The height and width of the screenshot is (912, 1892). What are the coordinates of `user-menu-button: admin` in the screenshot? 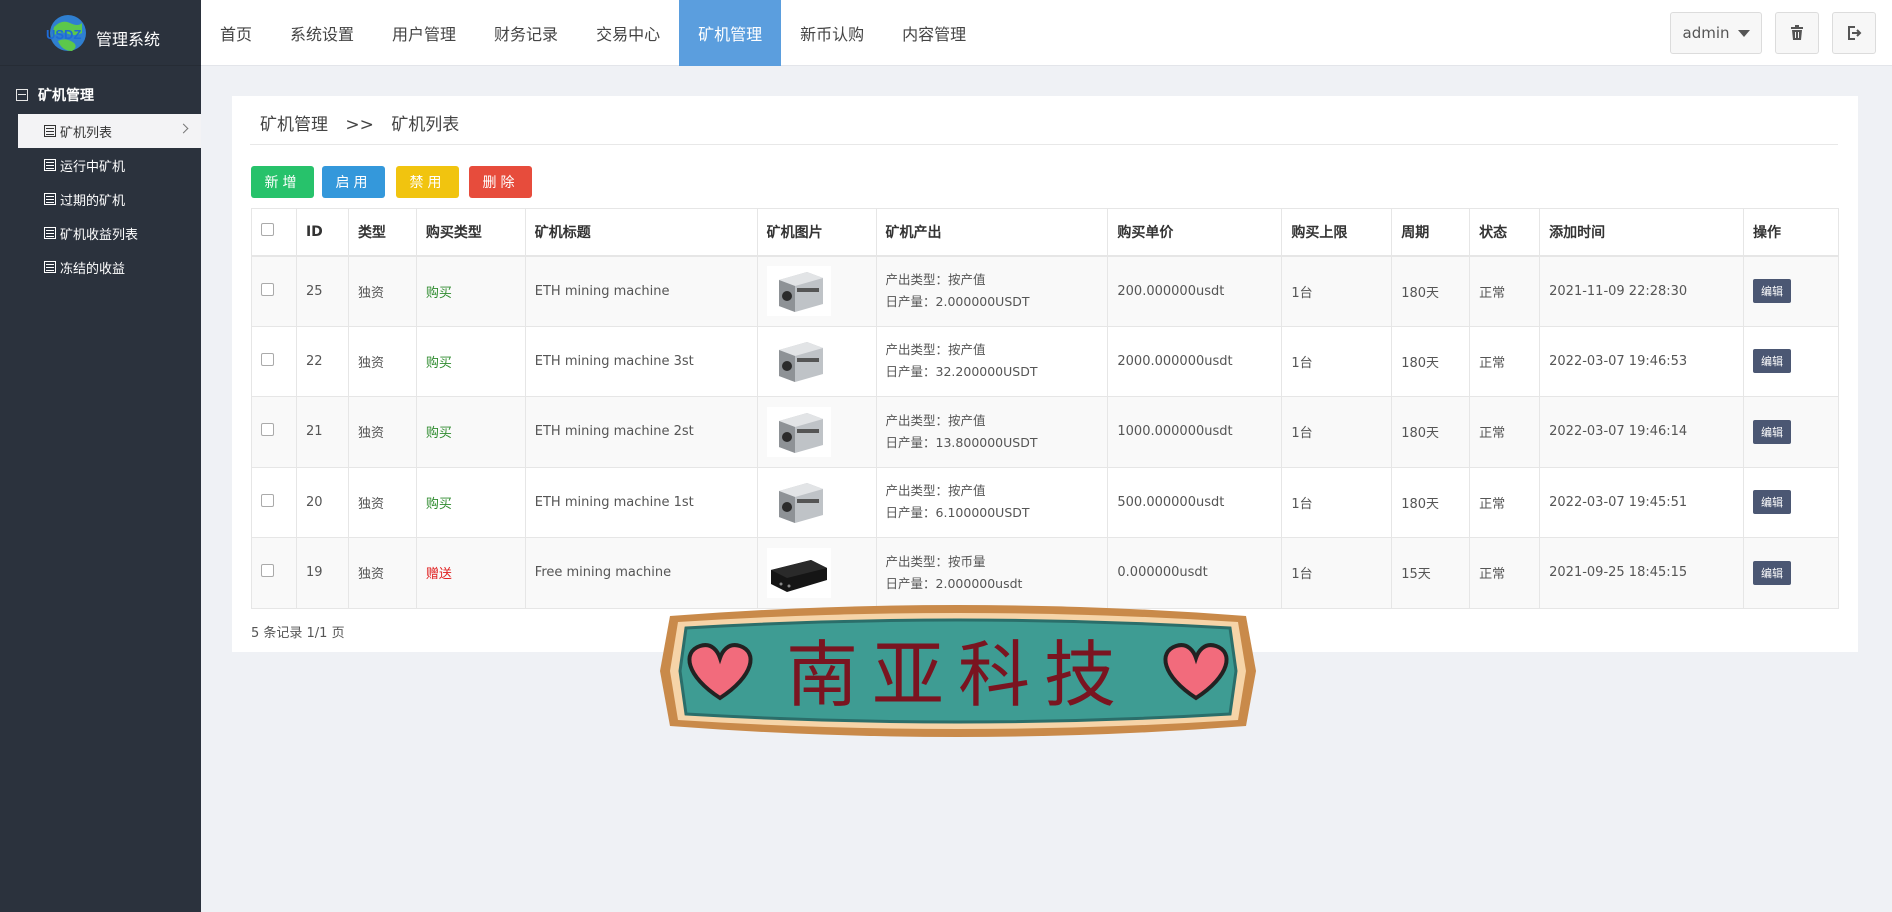 It's located at (1716, 33).